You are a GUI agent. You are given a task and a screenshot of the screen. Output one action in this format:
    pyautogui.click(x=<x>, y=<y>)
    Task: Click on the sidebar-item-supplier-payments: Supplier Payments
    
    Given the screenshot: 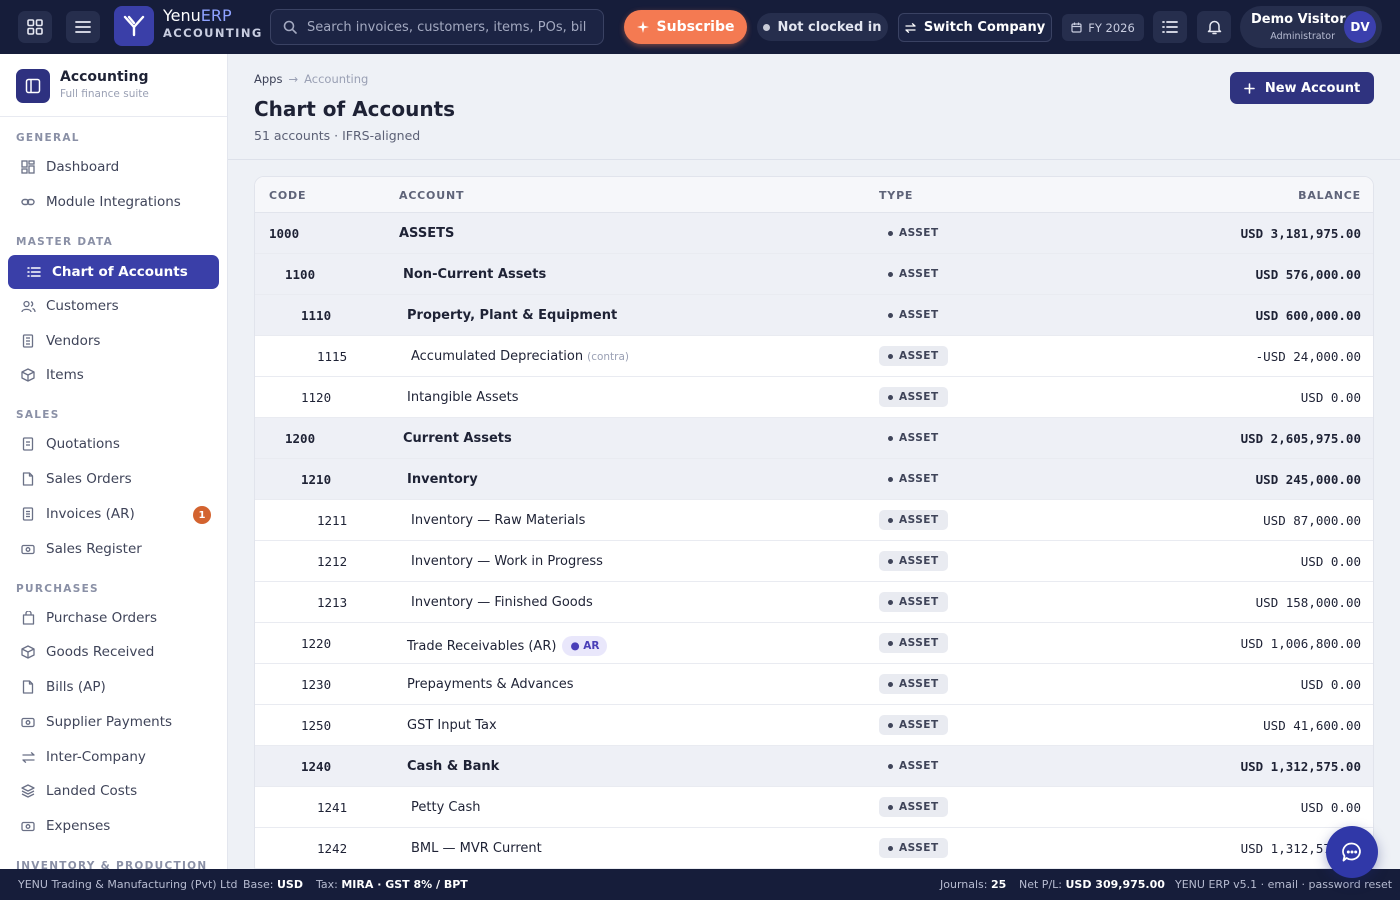 What is the action you would take?
    pyautogui.click(x=113, y=722)
    